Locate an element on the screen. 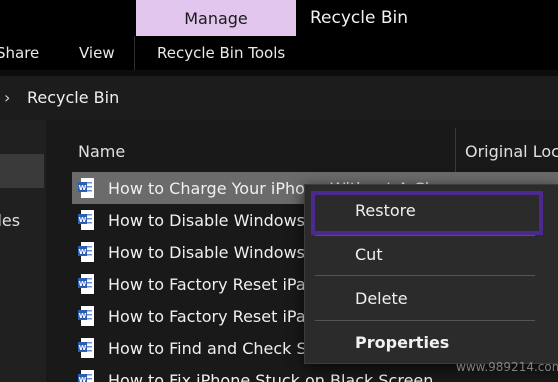  watermark-text: www.989214.com is located at coordinates (507, 367).